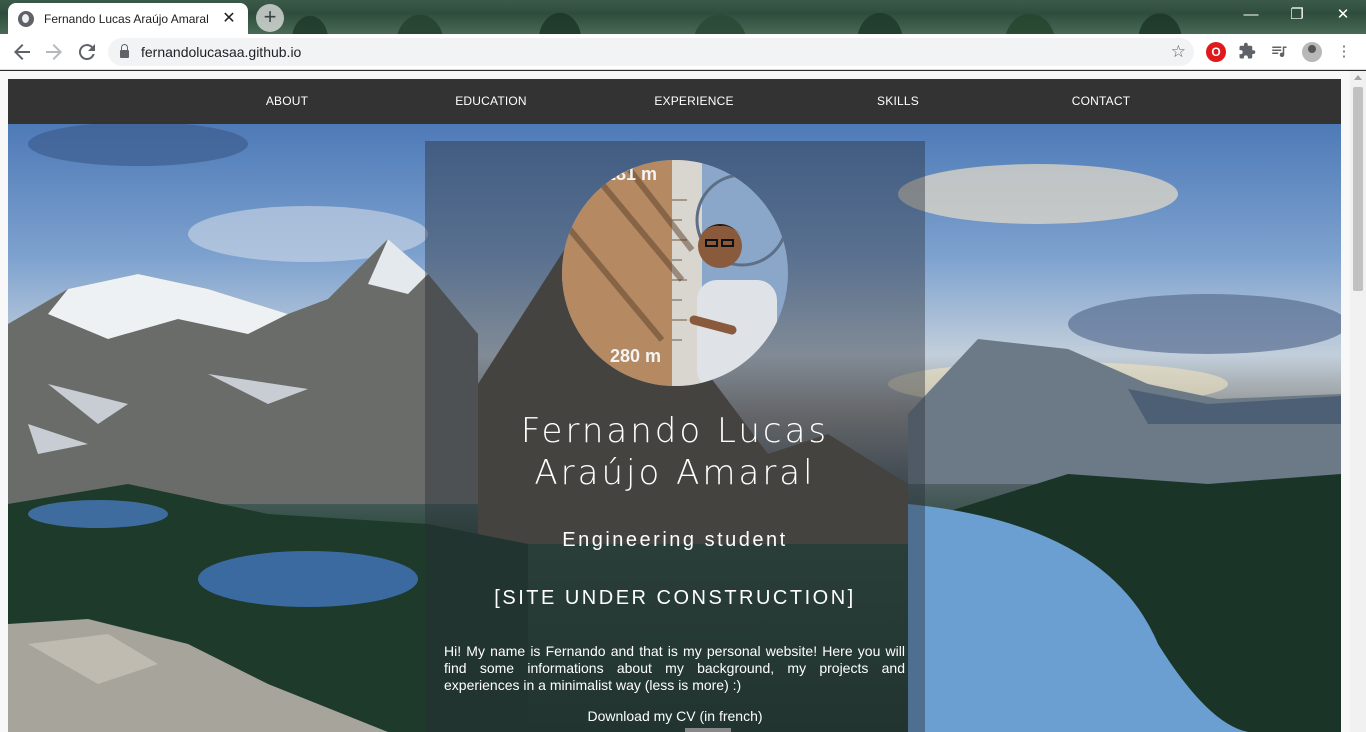 Image resolution: width=1366 pixels, height=732 pixels. Describe the element at coordinates (229, 18) in the screenshot. I see `tab-close-icon: ✕` at that location.